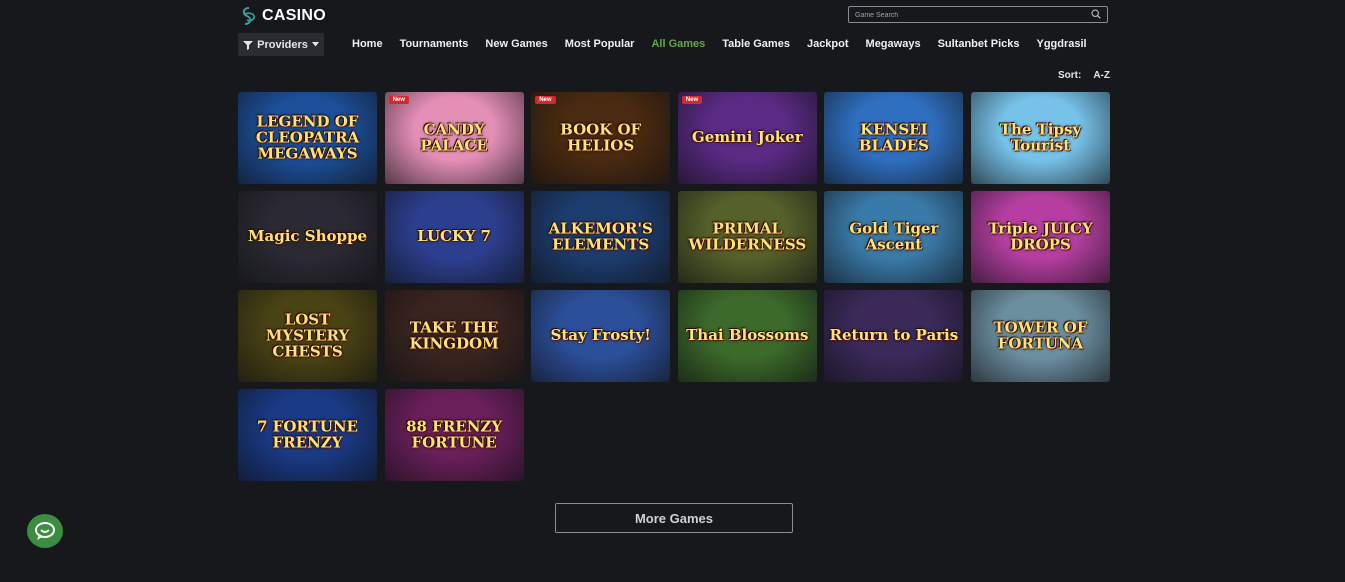 Image resolution: width=1345 pixels, height=582 pixels. What do you see at coordinates (367, 44) in the screenshot?
I see `nav-link-home: Home` at bounding box center [367, 44].